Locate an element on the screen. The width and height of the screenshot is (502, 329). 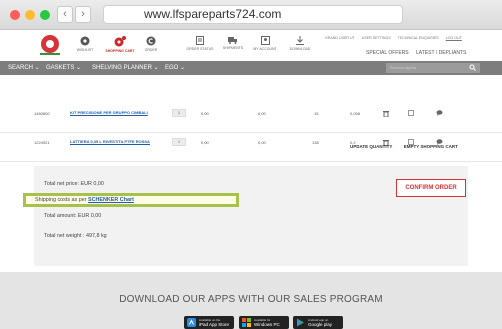
order-label: ORDER is located at coordinates (151, 50).